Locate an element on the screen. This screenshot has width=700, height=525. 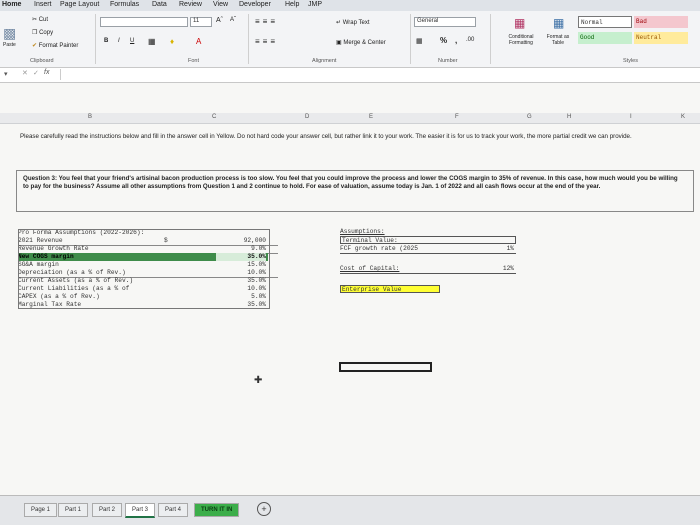
menu-insert: Insert is located at coordinates (43, 4).